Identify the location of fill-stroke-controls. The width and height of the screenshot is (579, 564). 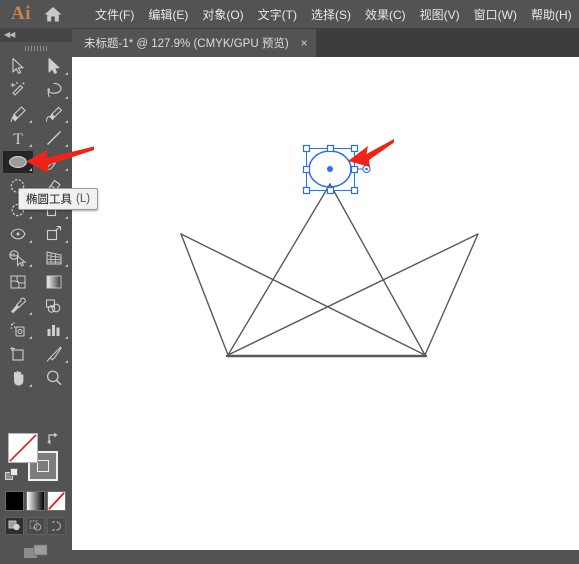
(36, 458).